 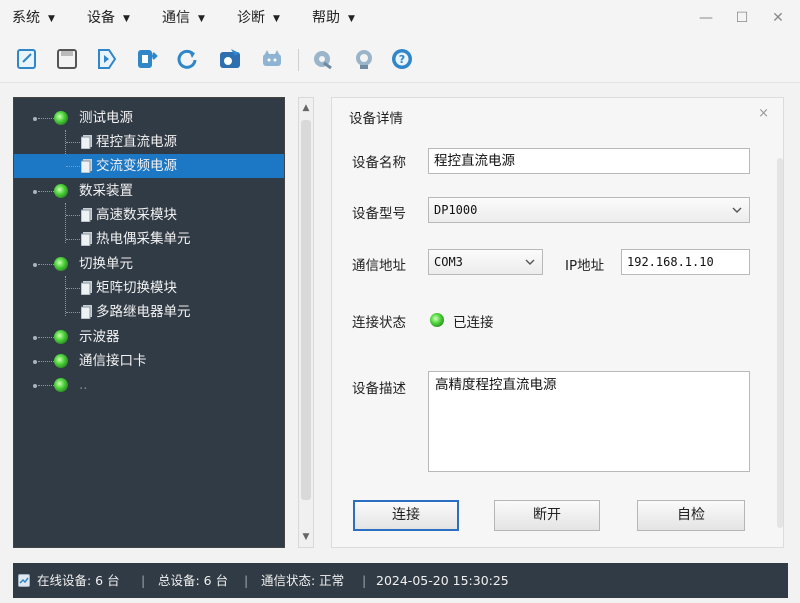 What do you see at coordinates (379, 266) in the screenshot?
I see `comm-address-label: 通信地址` at bounding box center [379, 266].